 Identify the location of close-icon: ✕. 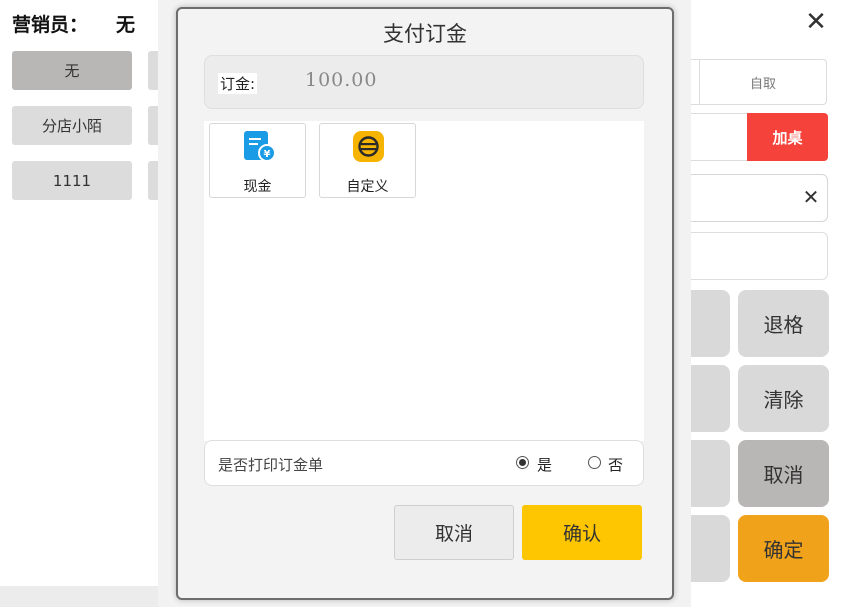
(816, 22).